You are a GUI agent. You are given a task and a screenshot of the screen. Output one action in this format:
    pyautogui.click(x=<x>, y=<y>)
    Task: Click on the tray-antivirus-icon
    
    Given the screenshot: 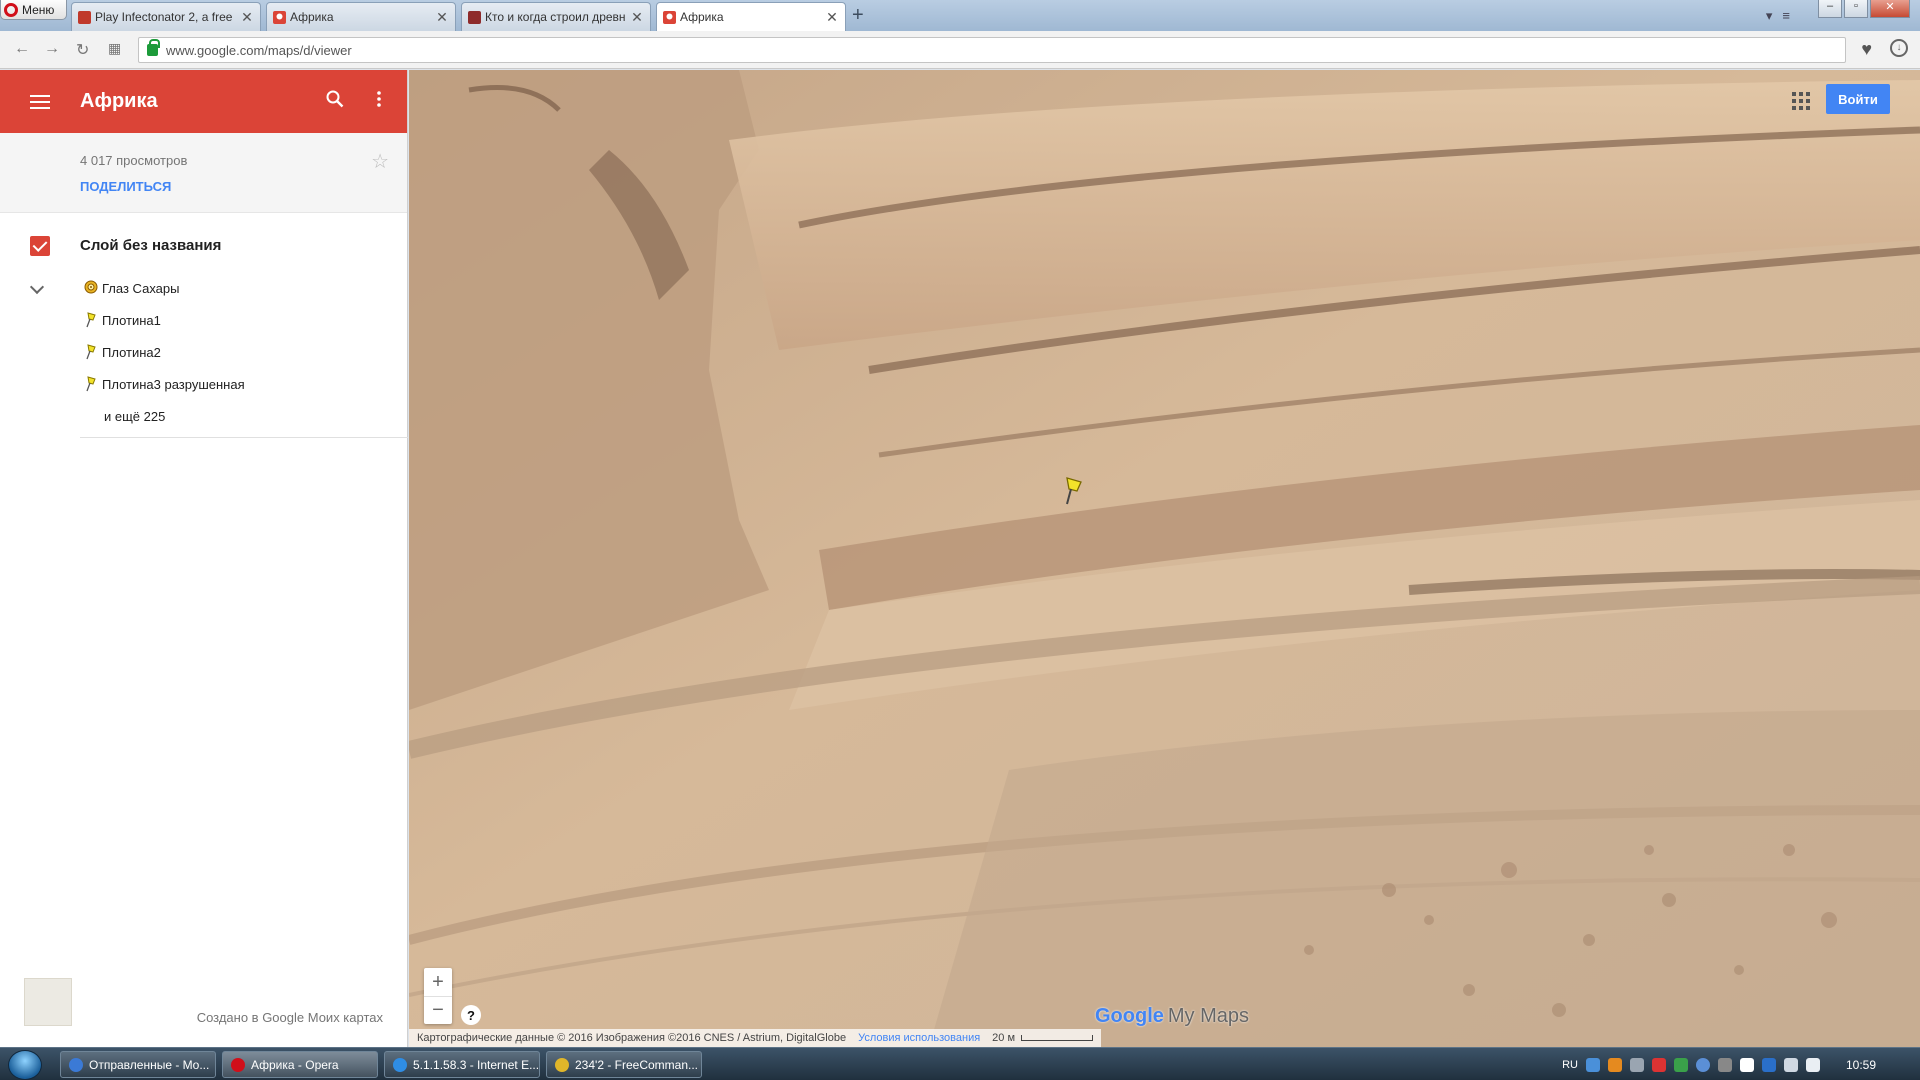 What is the action you would take?
    pyautogui.click(x=1658, y=1064)
    